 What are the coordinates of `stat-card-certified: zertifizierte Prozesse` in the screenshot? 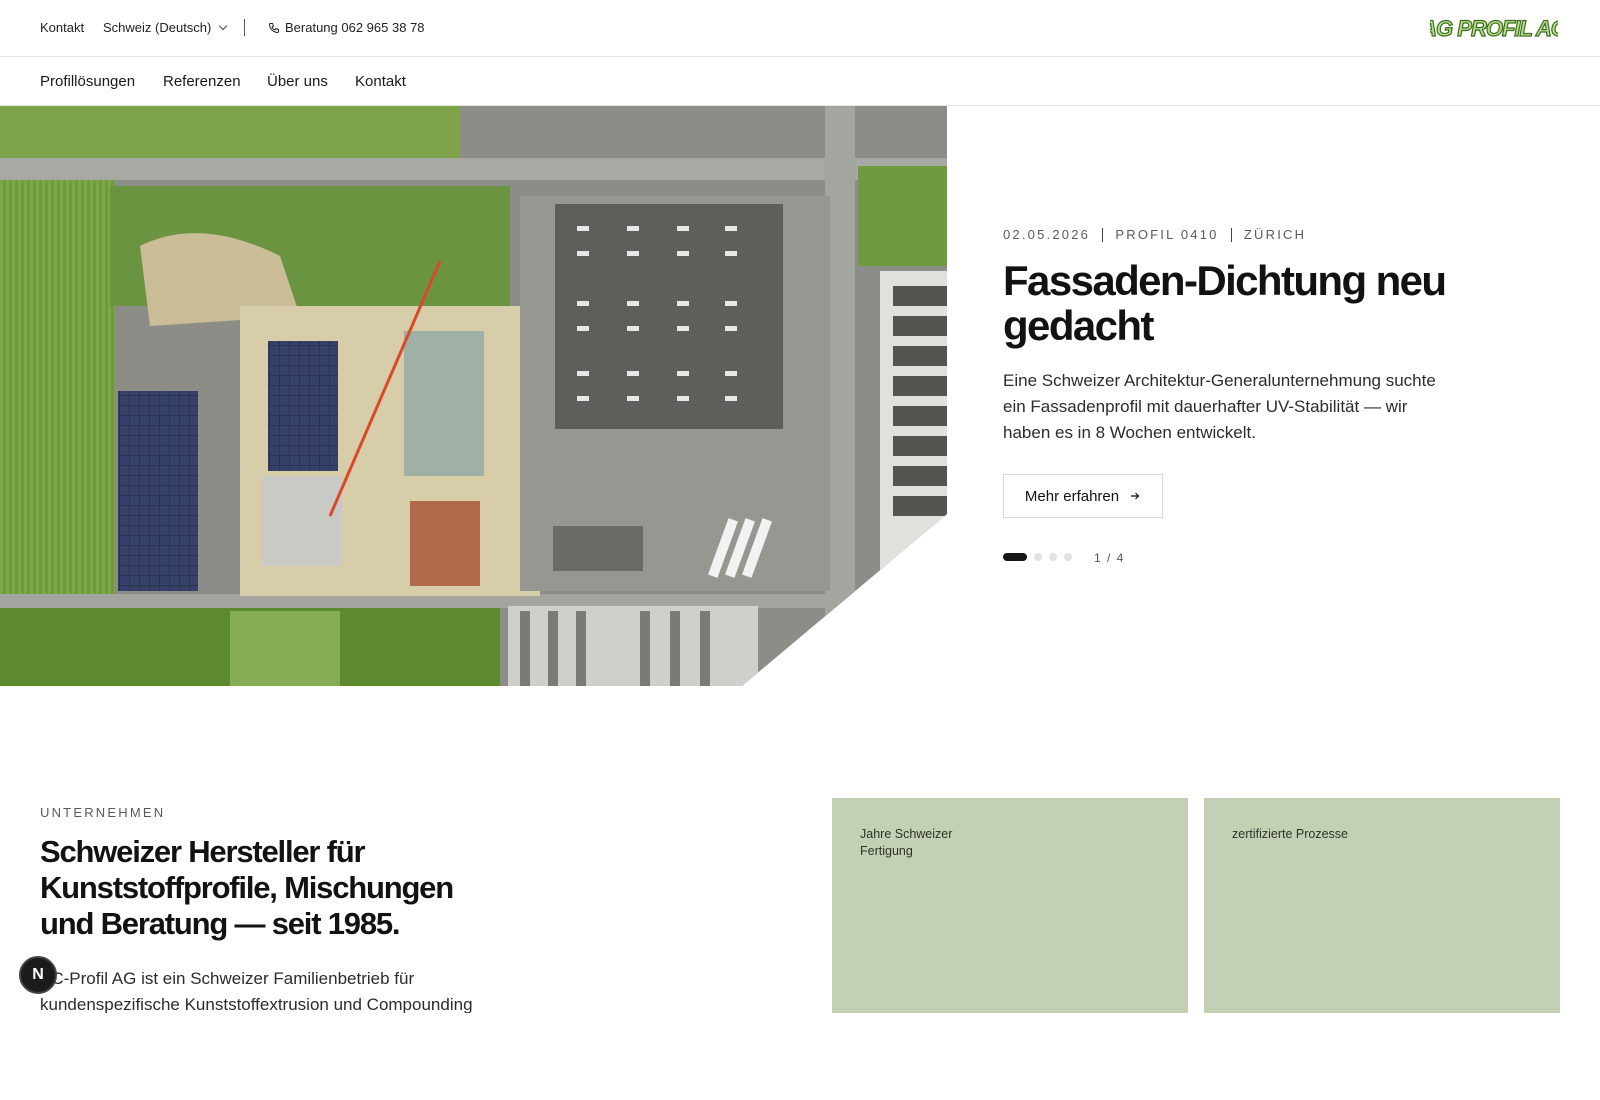 It's located at (1382, 905).